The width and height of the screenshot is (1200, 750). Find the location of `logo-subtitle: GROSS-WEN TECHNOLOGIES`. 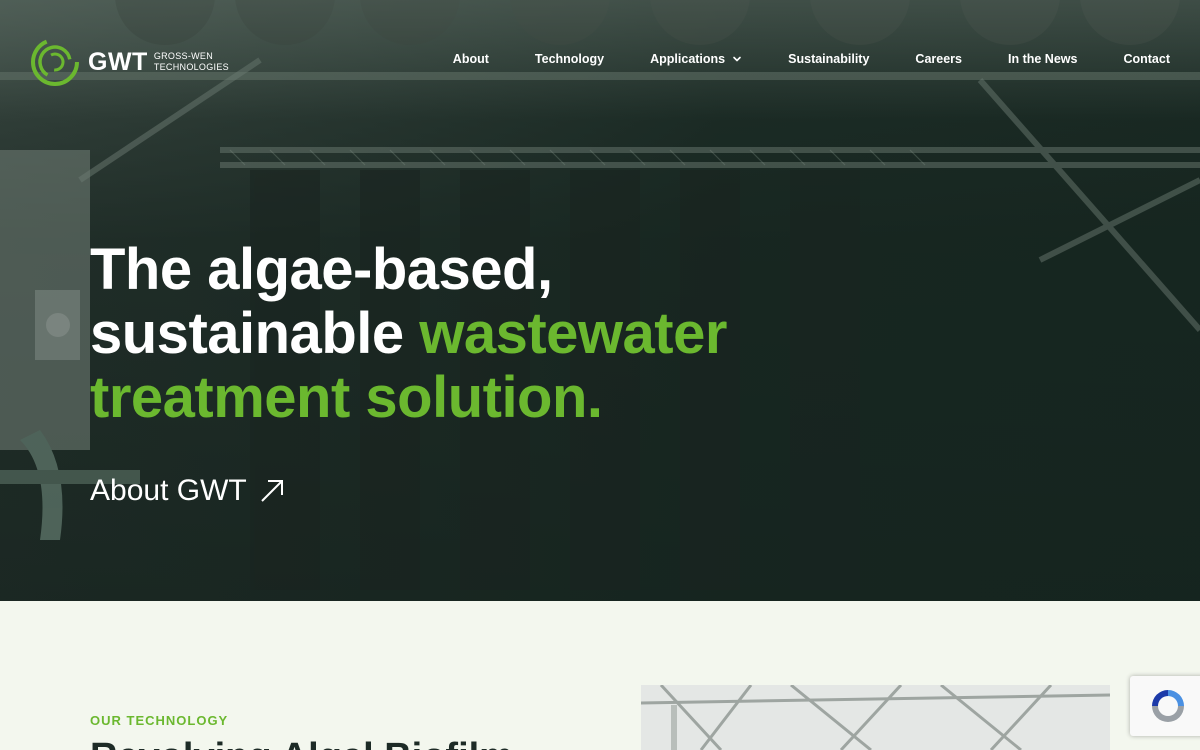

logo-subtitle: GROSS-WEN TECHNOLOGIES is located at coordinates (191, 62).